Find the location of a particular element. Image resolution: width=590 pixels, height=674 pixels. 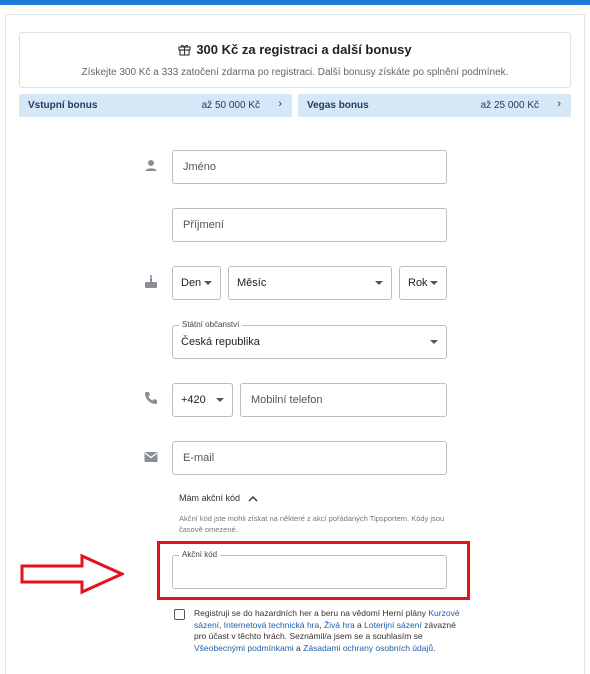

phone-placeholder: Mobilní telefon is located at coordinates (287, 400).